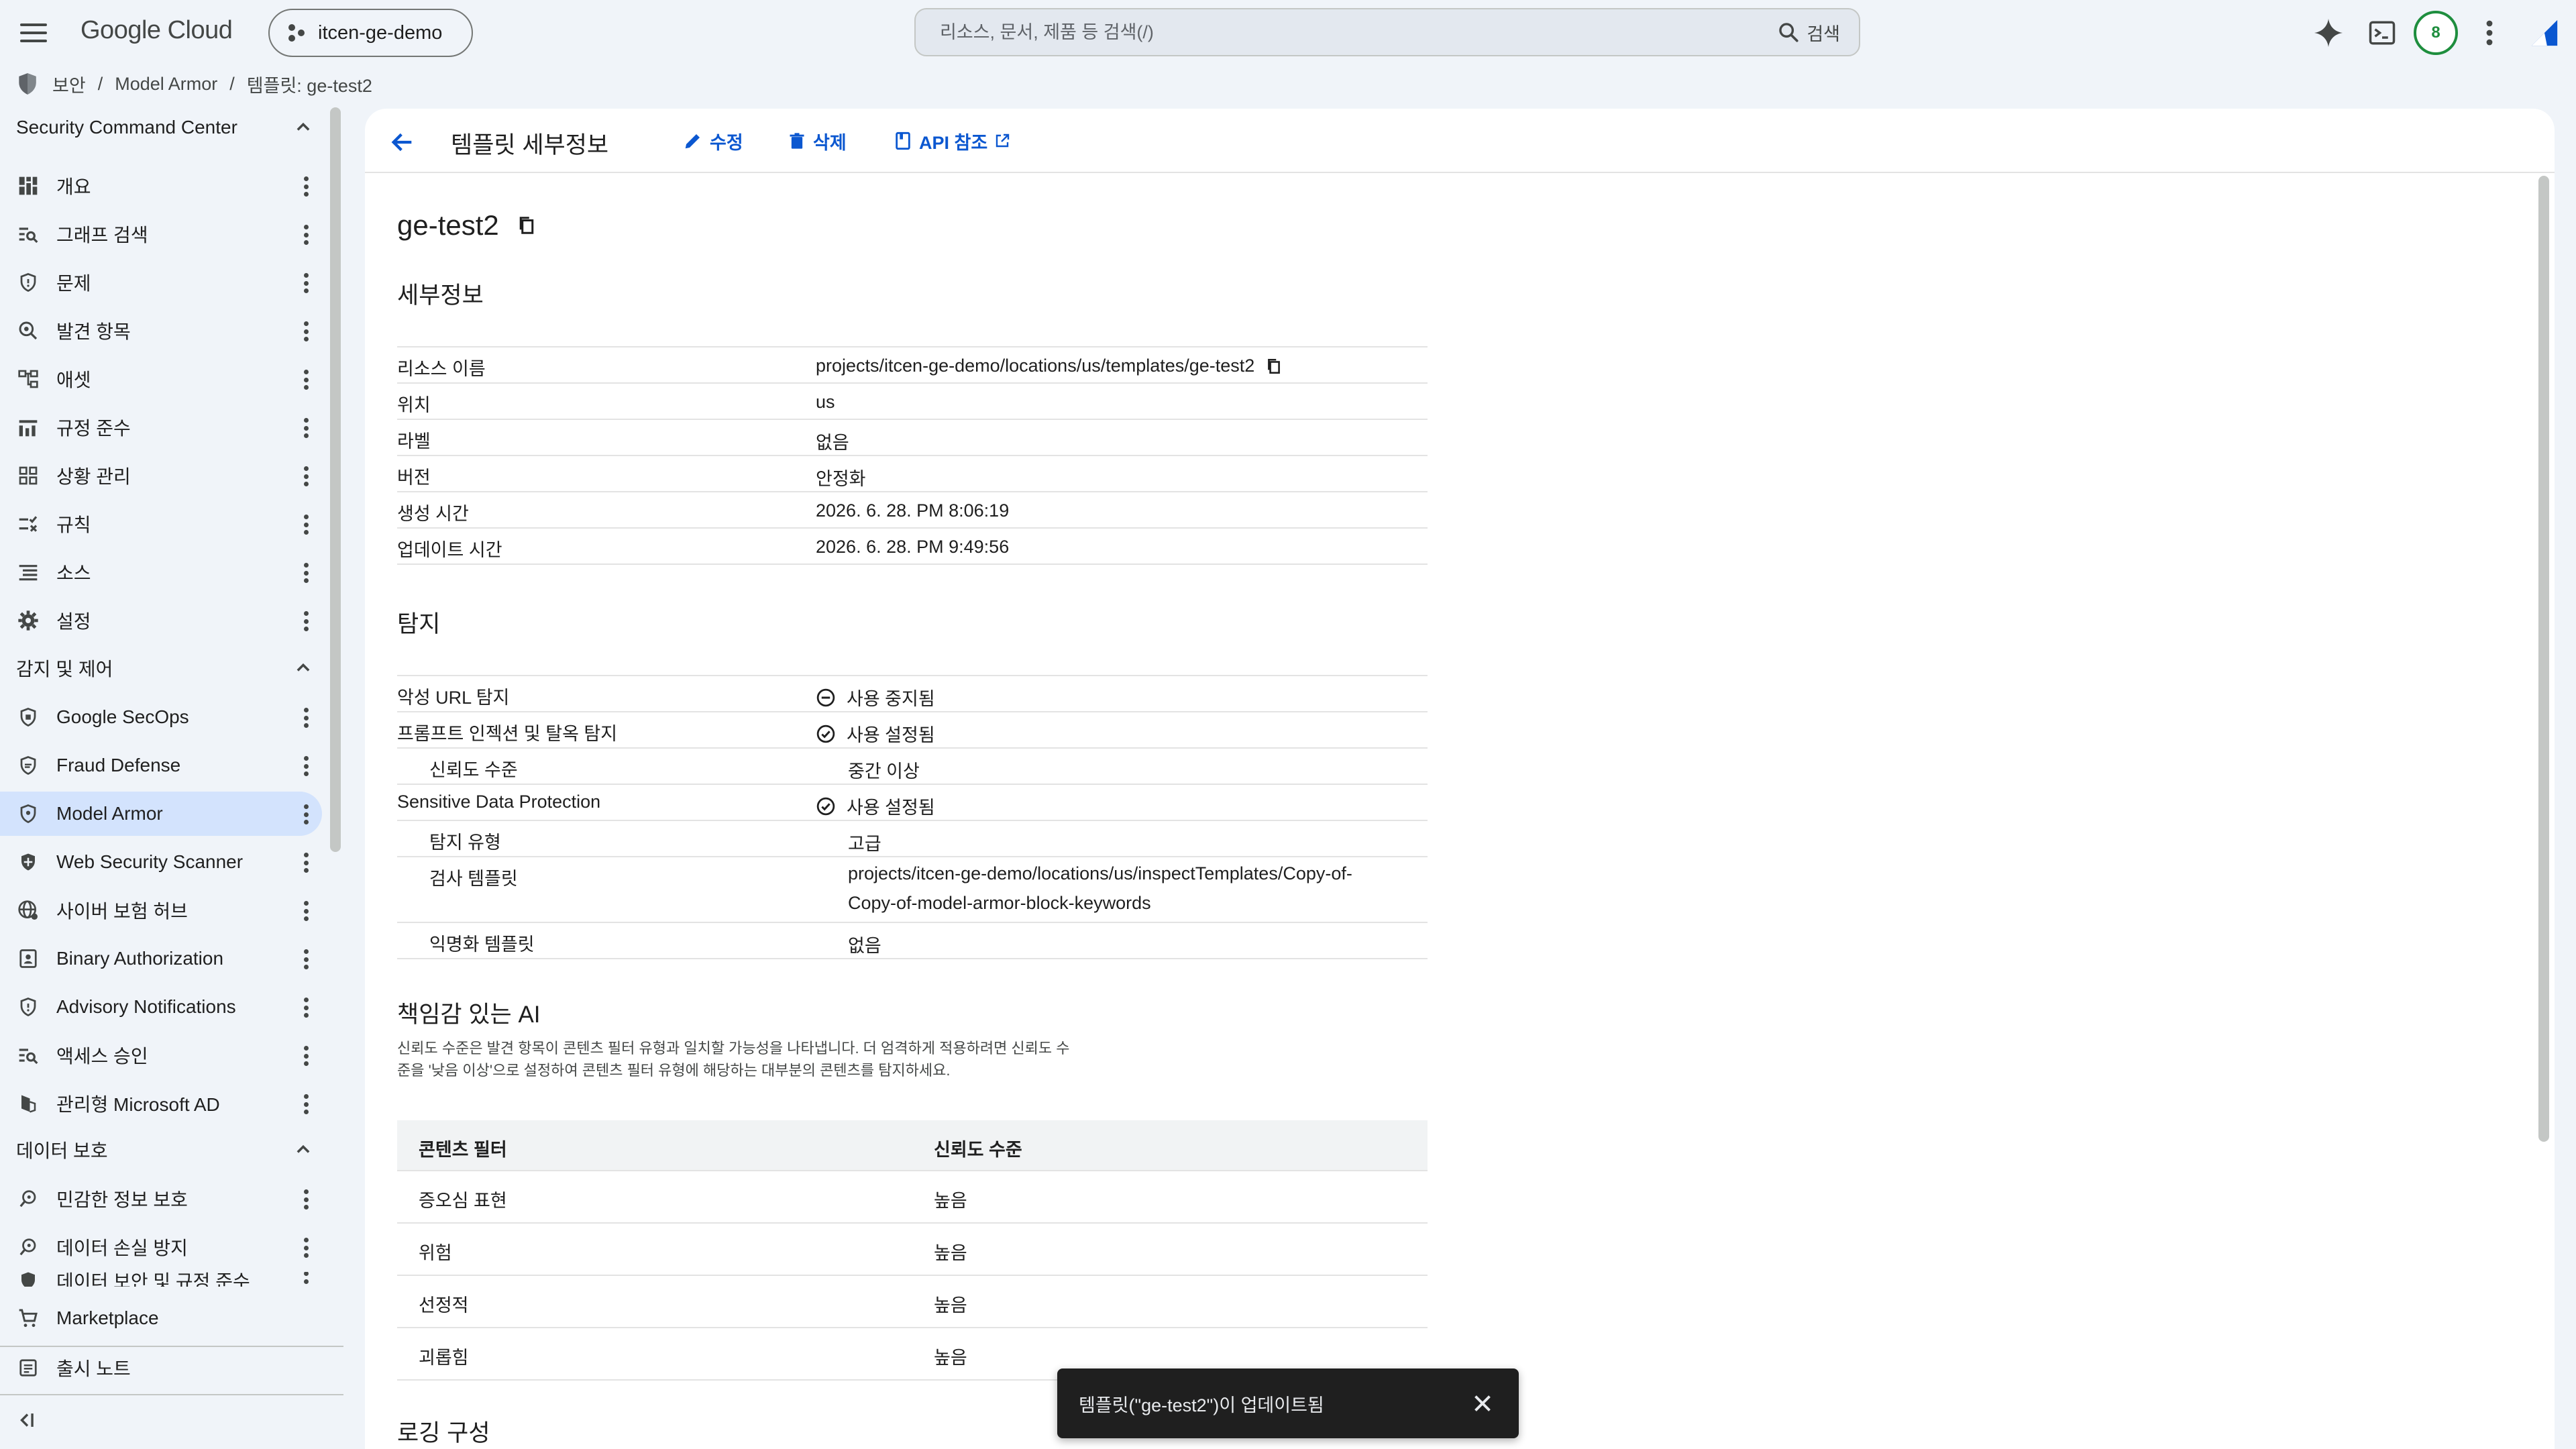 Image resolution: width=2576 pixels, height=1449 pixels. I want to click on section-security-command-center: Security Command Center, so click(164, 127).